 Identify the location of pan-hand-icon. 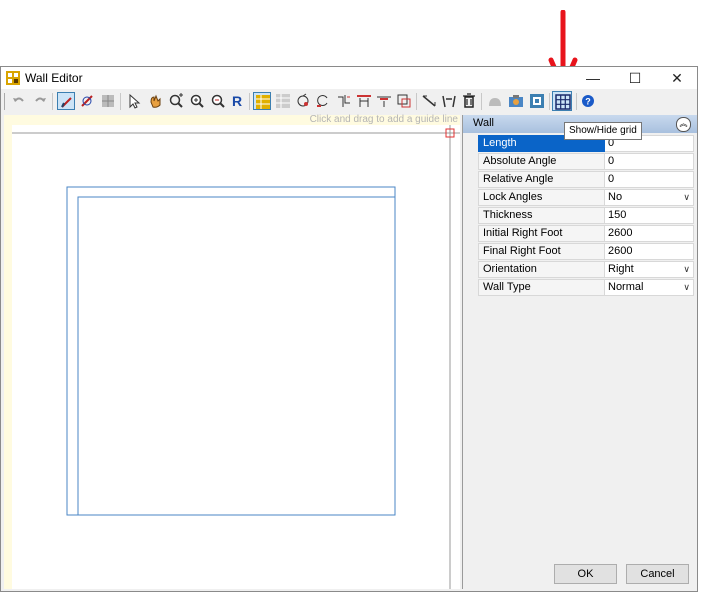
(155, 101).